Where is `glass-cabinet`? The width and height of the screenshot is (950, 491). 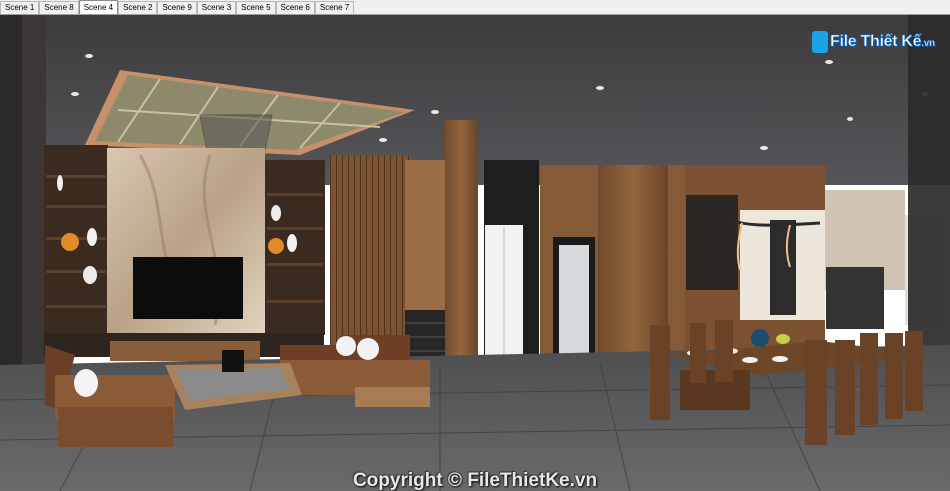 glass-cabinet is located at coordinates (712, 242).